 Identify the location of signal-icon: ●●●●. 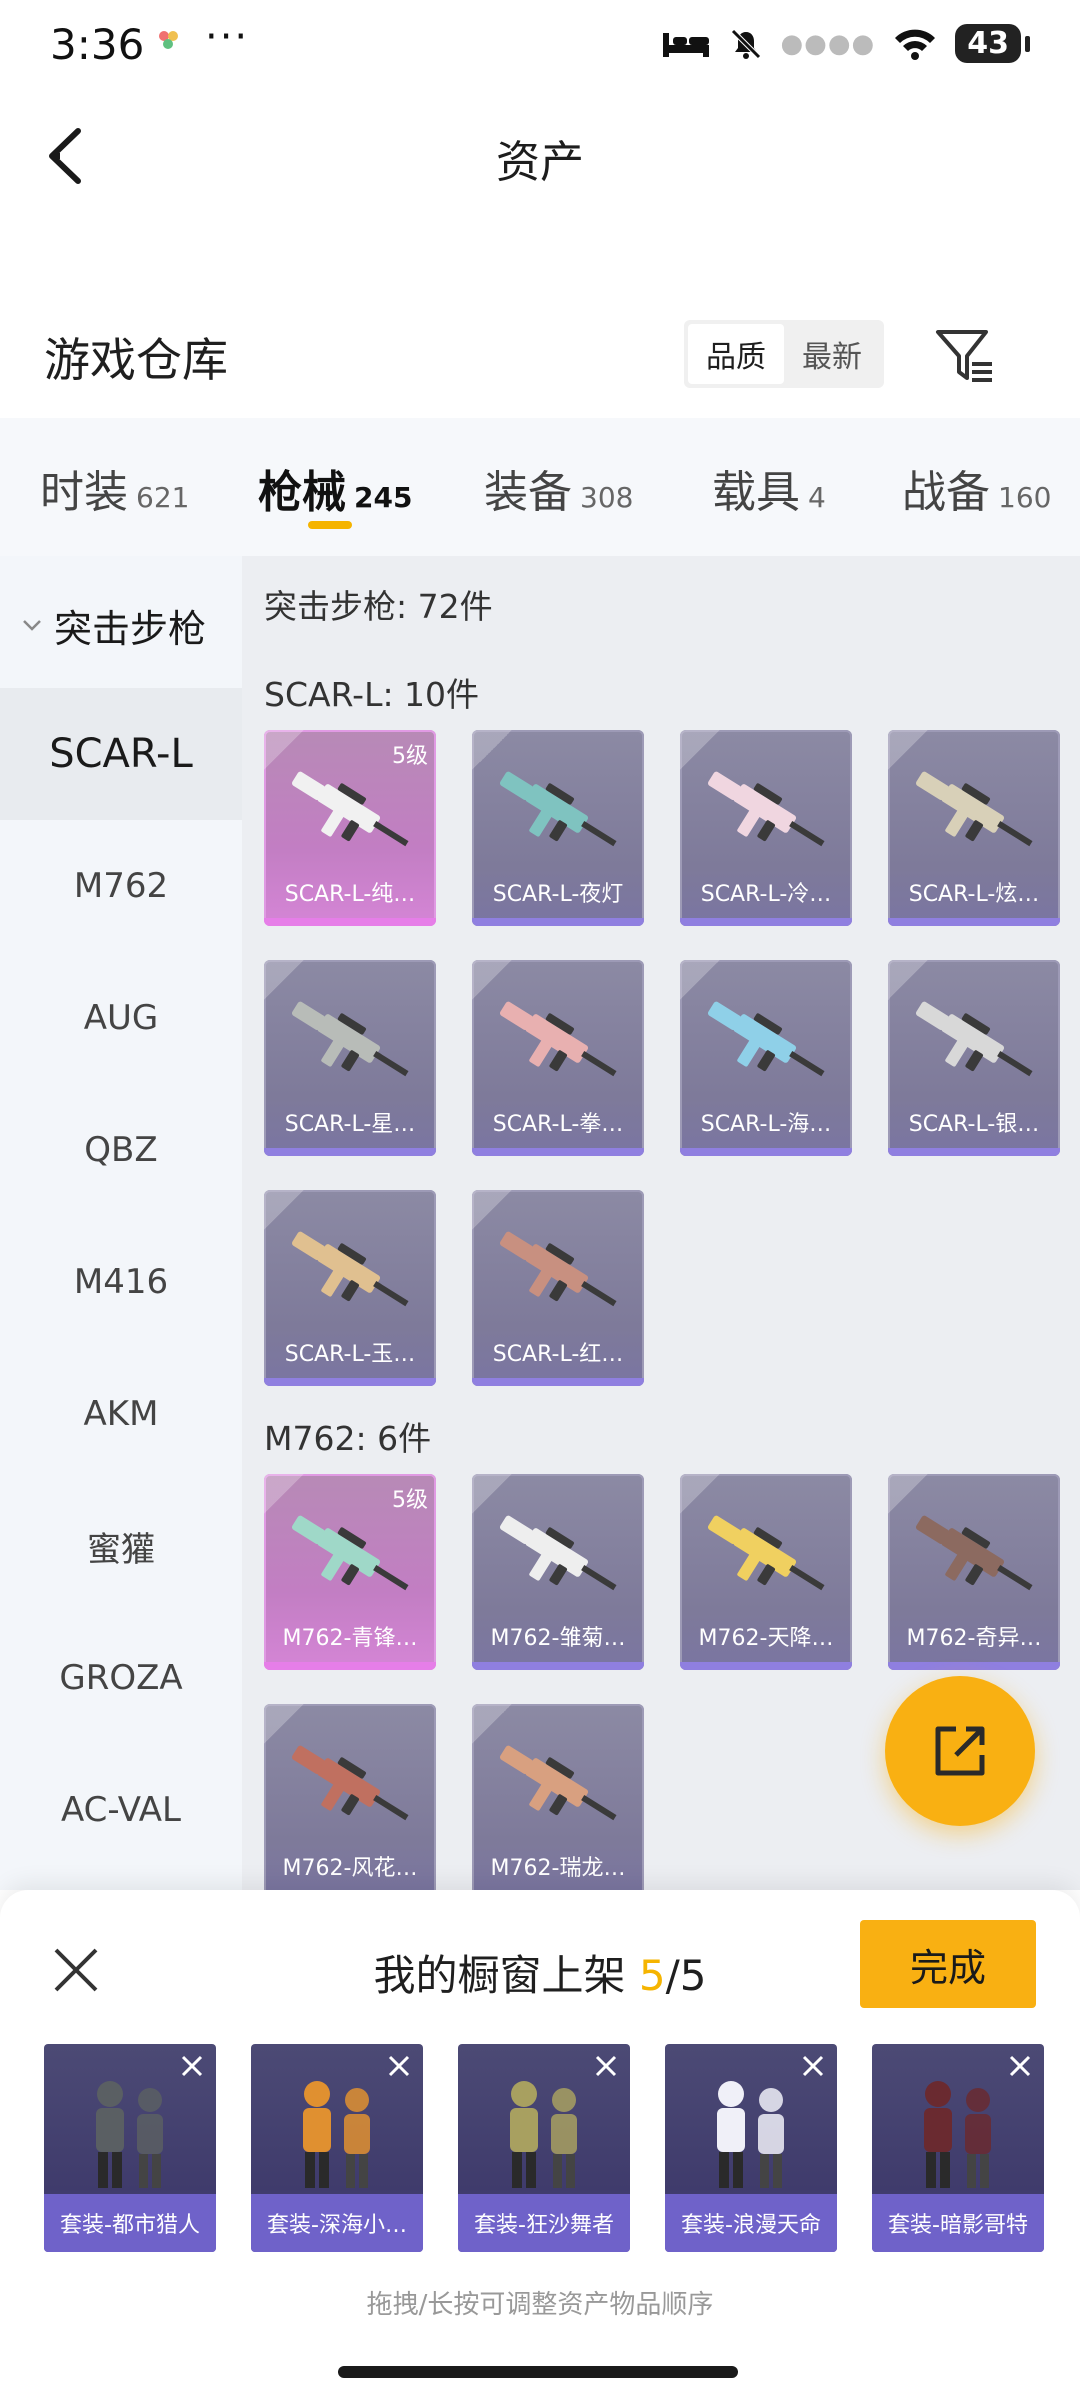
(828, 43).